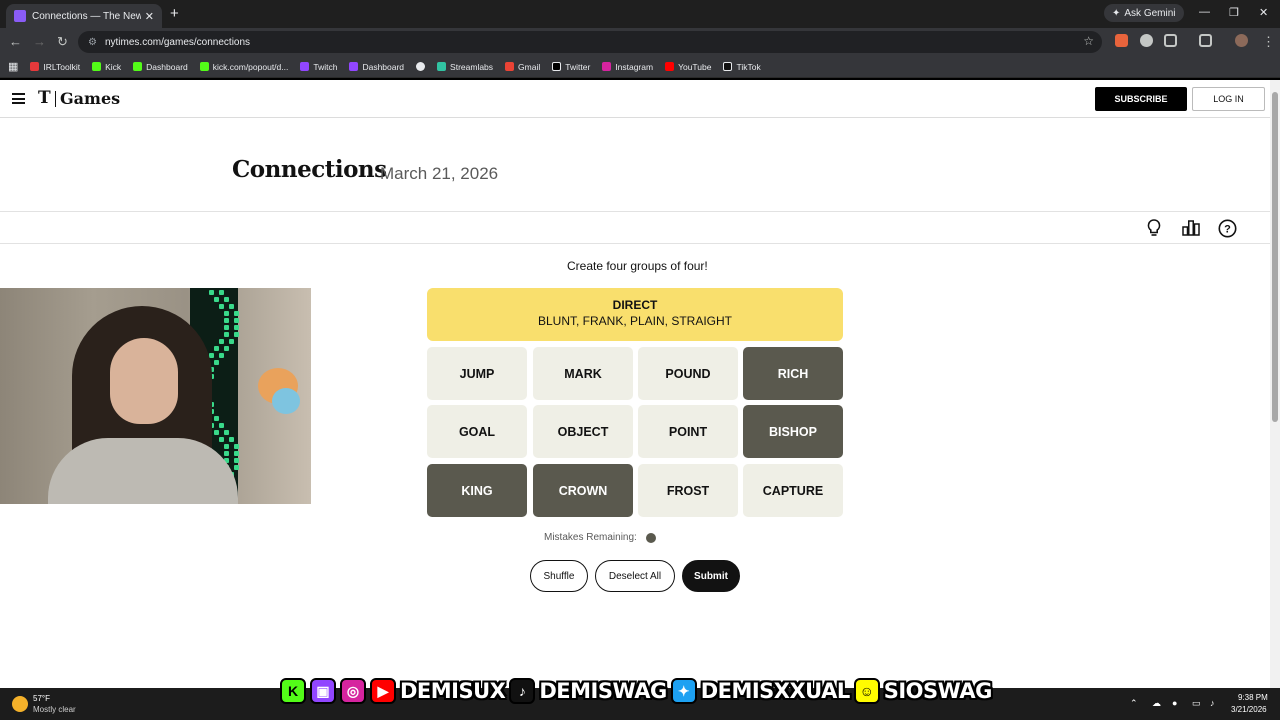  I want to click on window-close-icon: ✕, so click(1263, 12).